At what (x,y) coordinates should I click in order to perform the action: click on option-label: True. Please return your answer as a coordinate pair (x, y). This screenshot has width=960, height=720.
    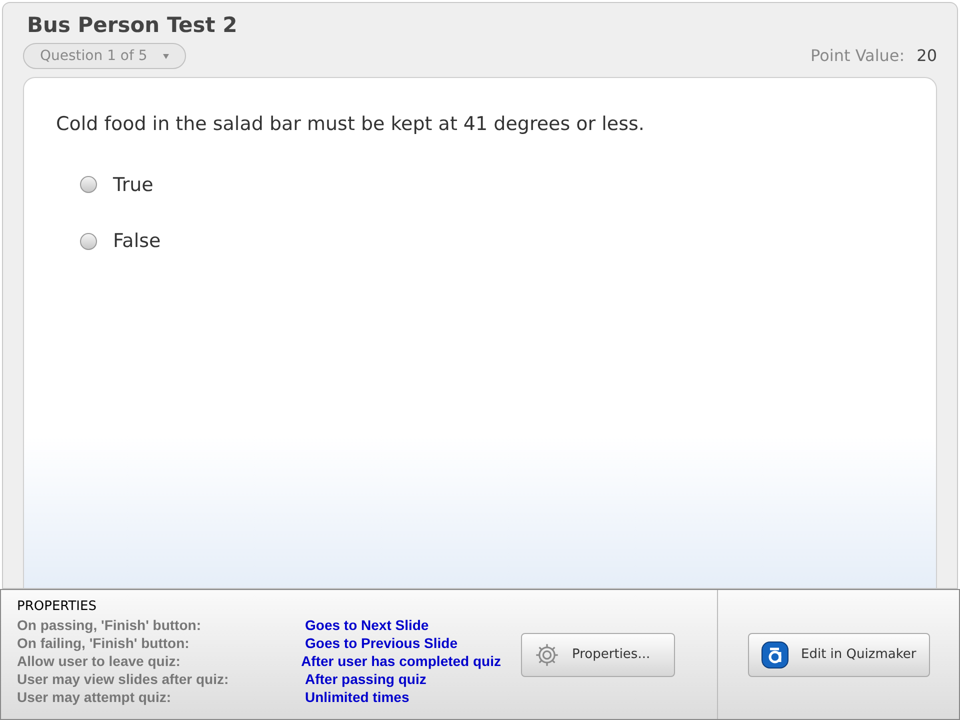
    Looking at the image, I should click on (133, 185).